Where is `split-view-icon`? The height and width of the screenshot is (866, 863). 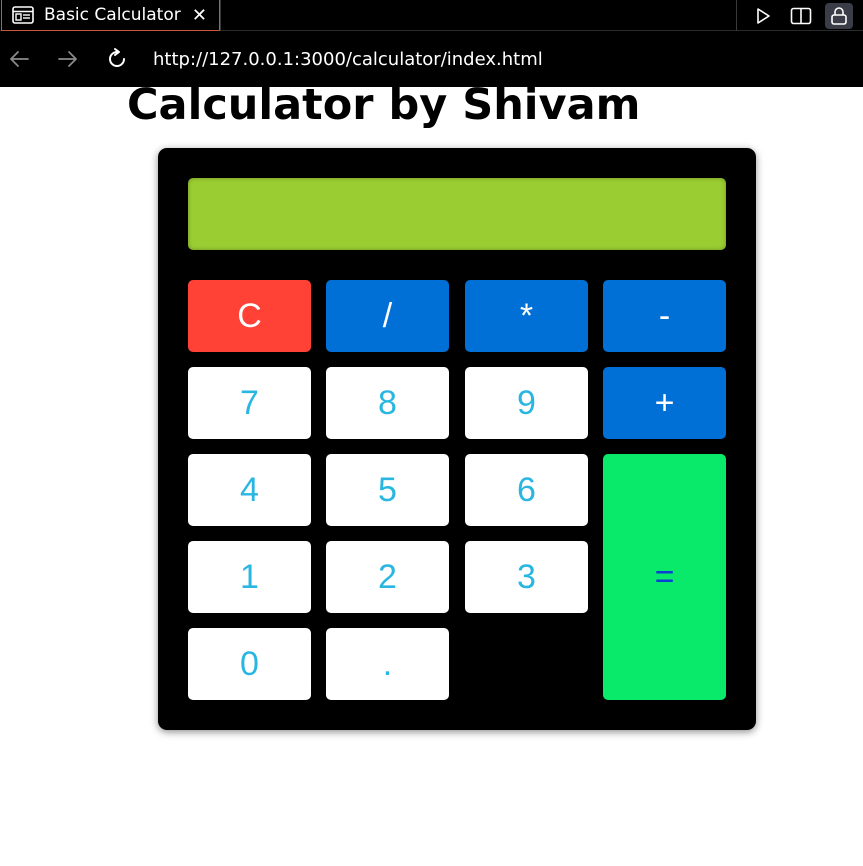
split-view-icon is located at coordinates (801, 16).